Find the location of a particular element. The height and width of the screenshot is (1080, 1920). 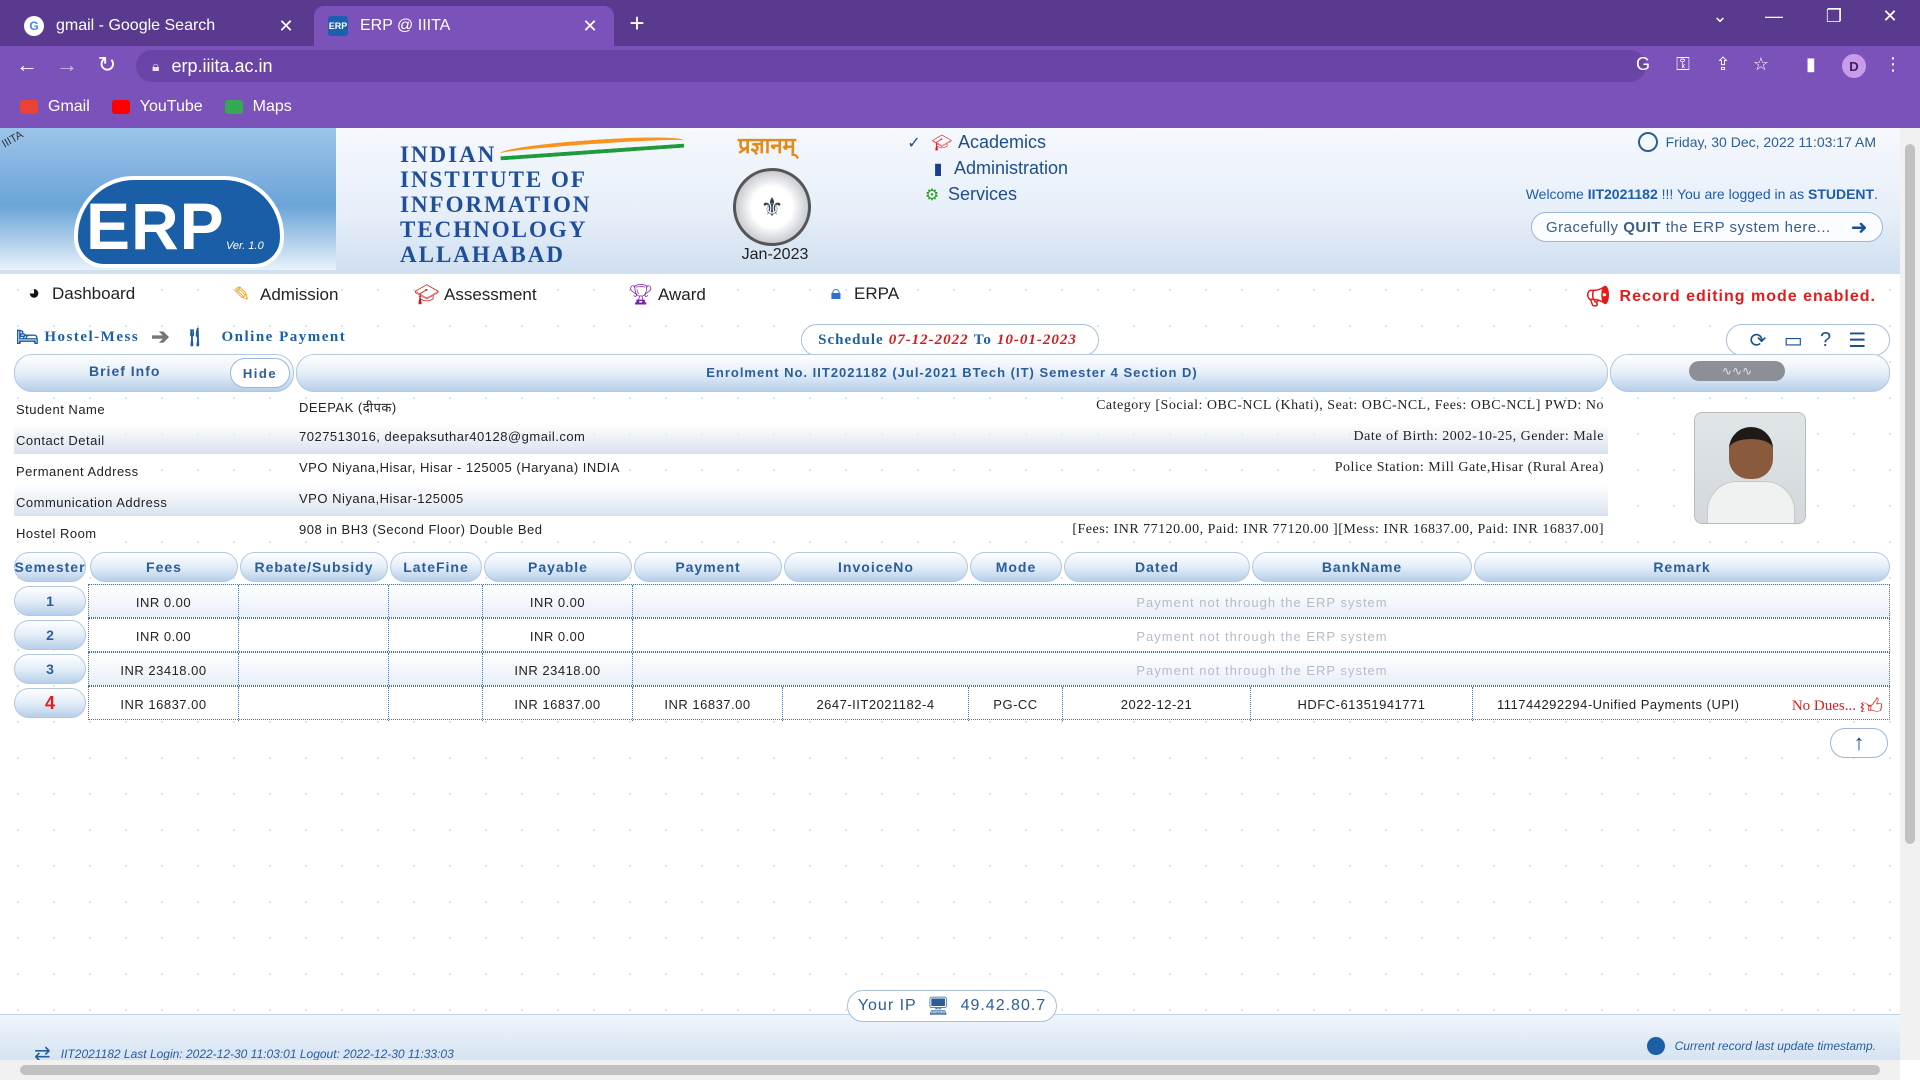

restore-icon: ❐ is located at coordinates (1834, 16).